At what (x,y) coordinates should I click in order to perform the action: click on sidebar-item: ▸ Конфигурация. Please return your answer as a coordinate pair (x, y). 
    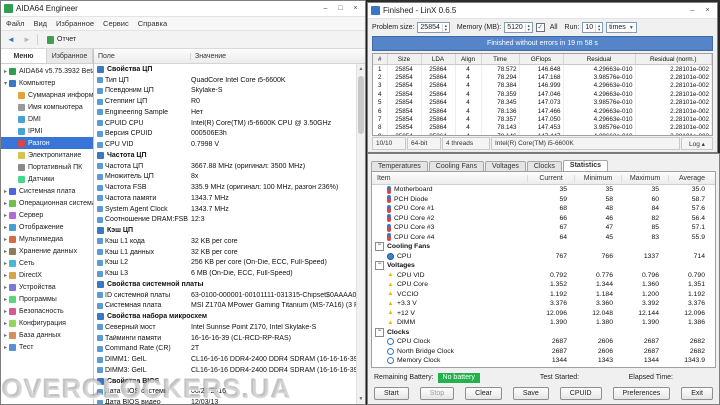
    Looking at the image, I should click on (47, 323).